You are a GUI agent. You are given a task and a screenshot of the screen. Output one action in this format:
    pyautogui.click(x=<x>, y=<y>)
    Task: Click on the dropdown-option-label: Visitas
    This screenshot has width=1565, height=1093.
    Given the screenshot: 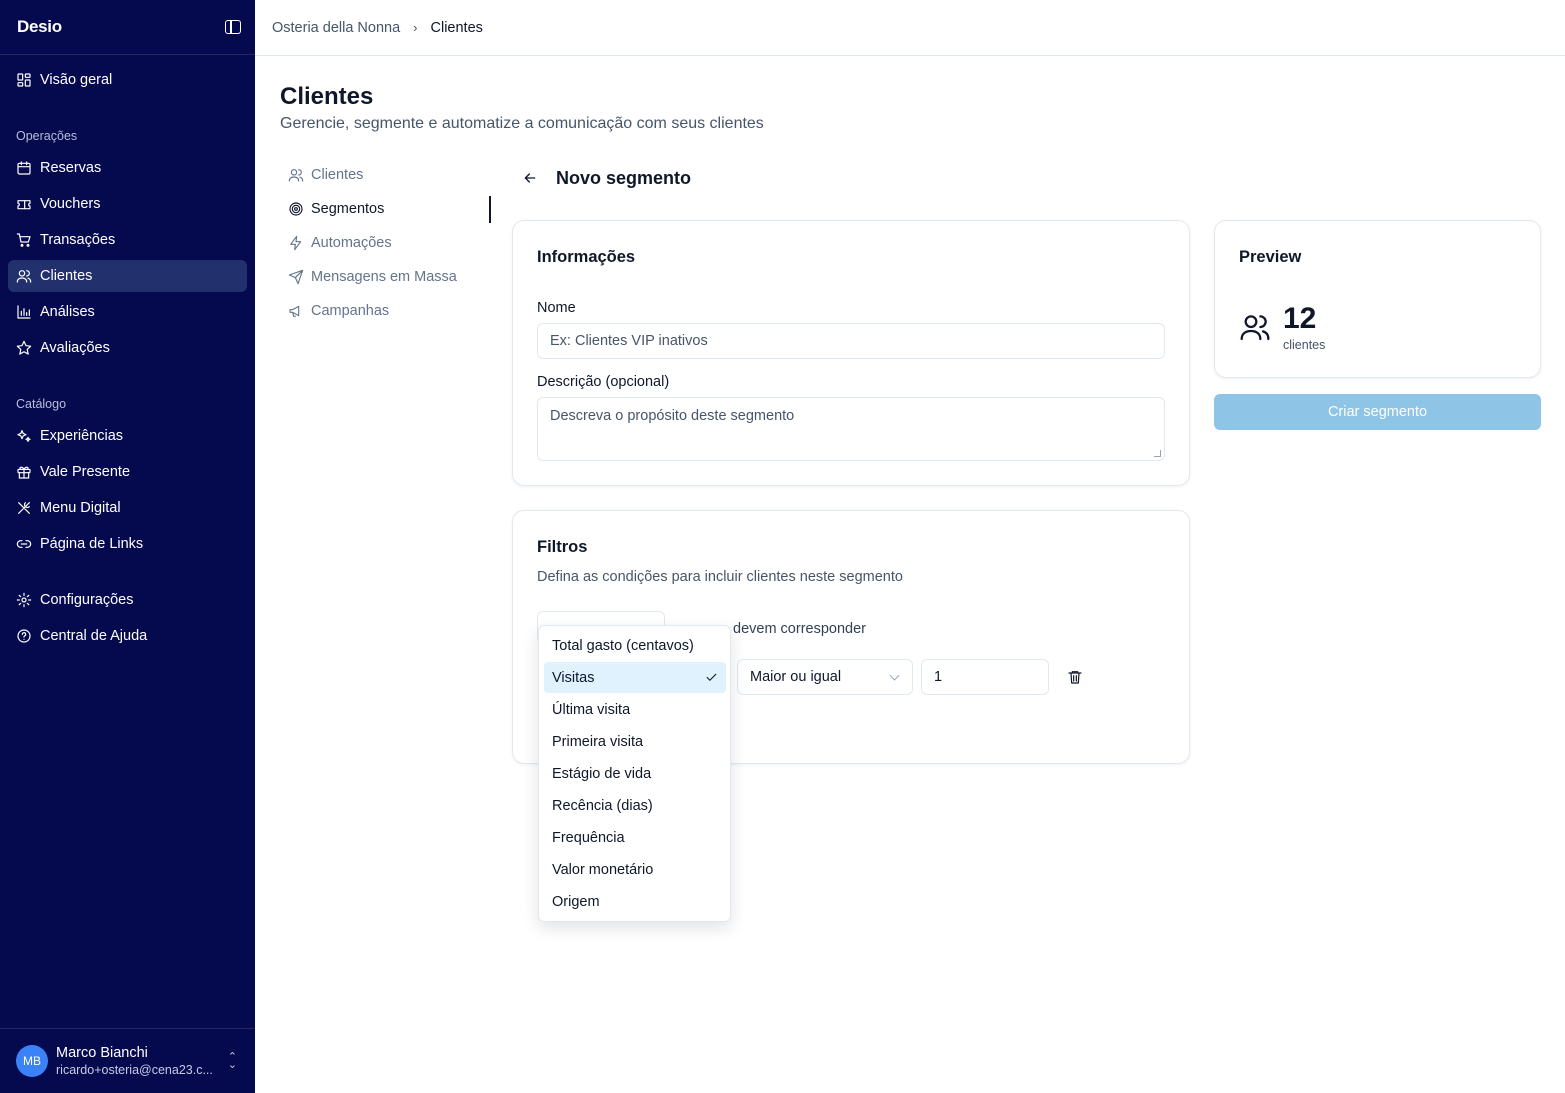 What is the action you would take?
    pyautogui.click(x=573, y=677)
    